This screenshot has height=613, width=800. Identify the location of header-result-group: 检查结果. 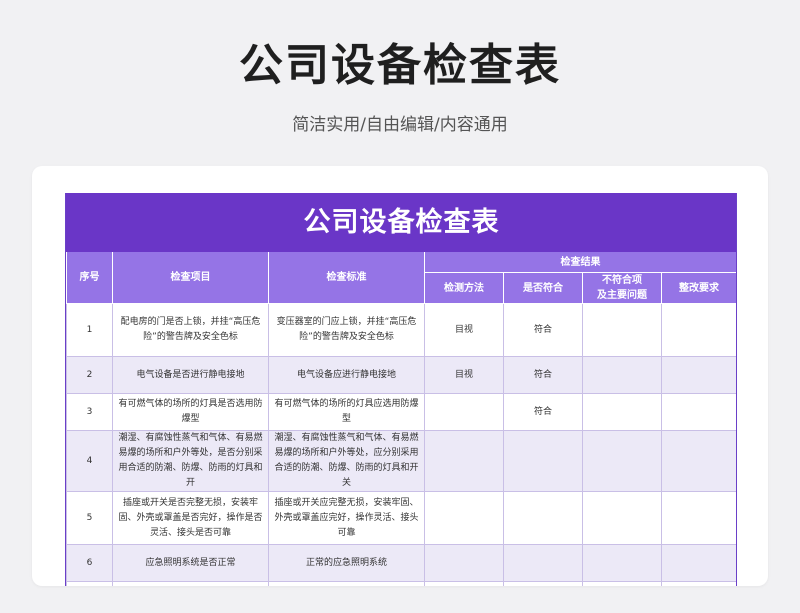
(579, 262).